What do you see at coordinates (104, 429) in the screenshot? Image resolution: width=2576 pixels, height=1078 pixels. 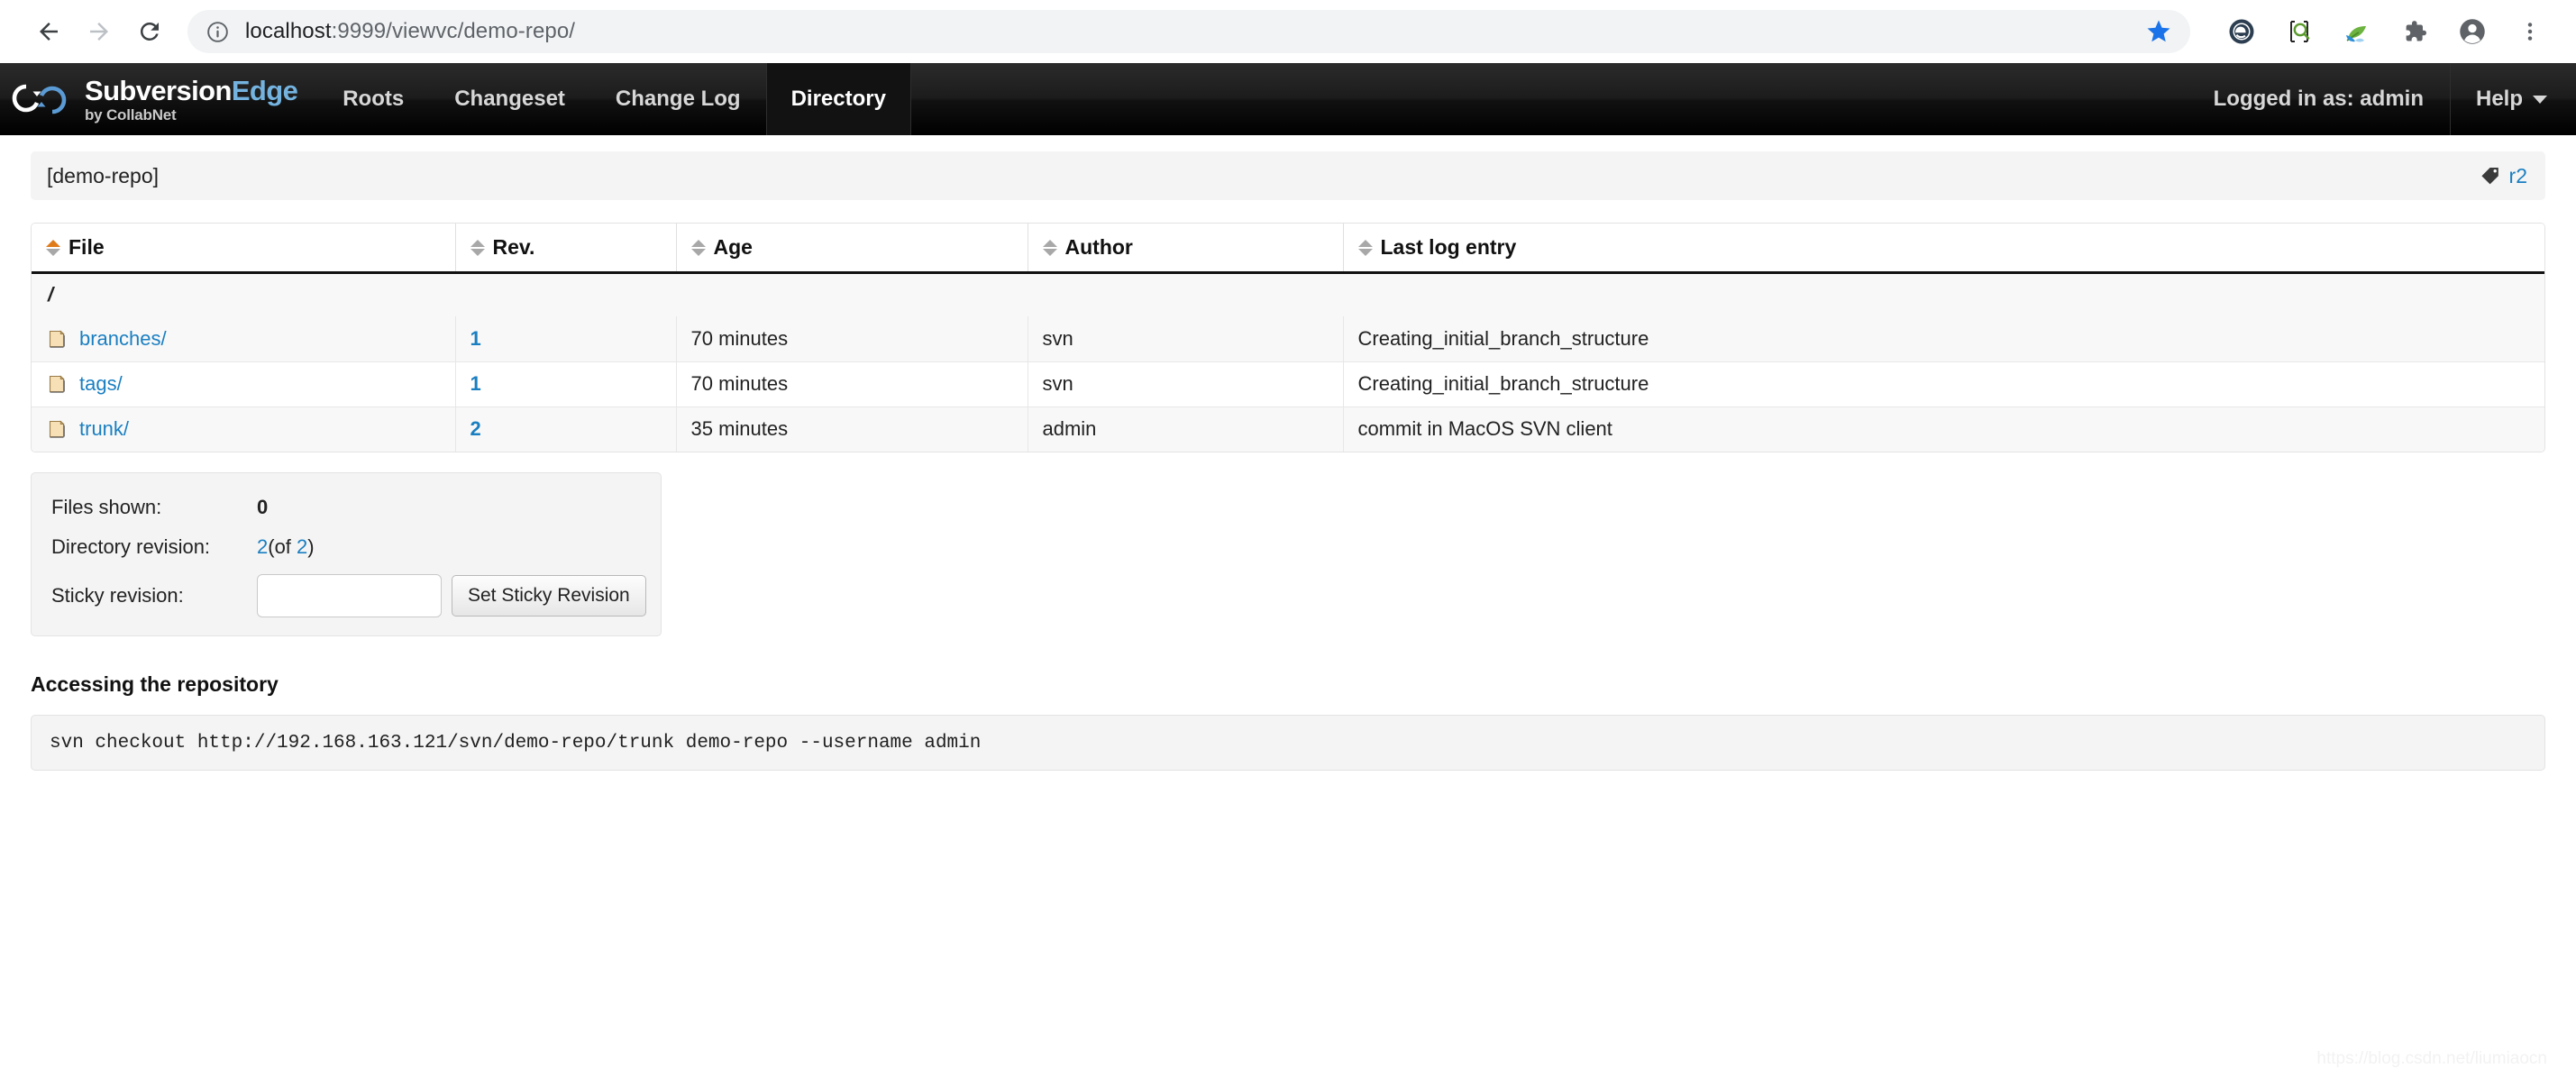 I see `file-link: trunk/` at bounding box center [104, 429].